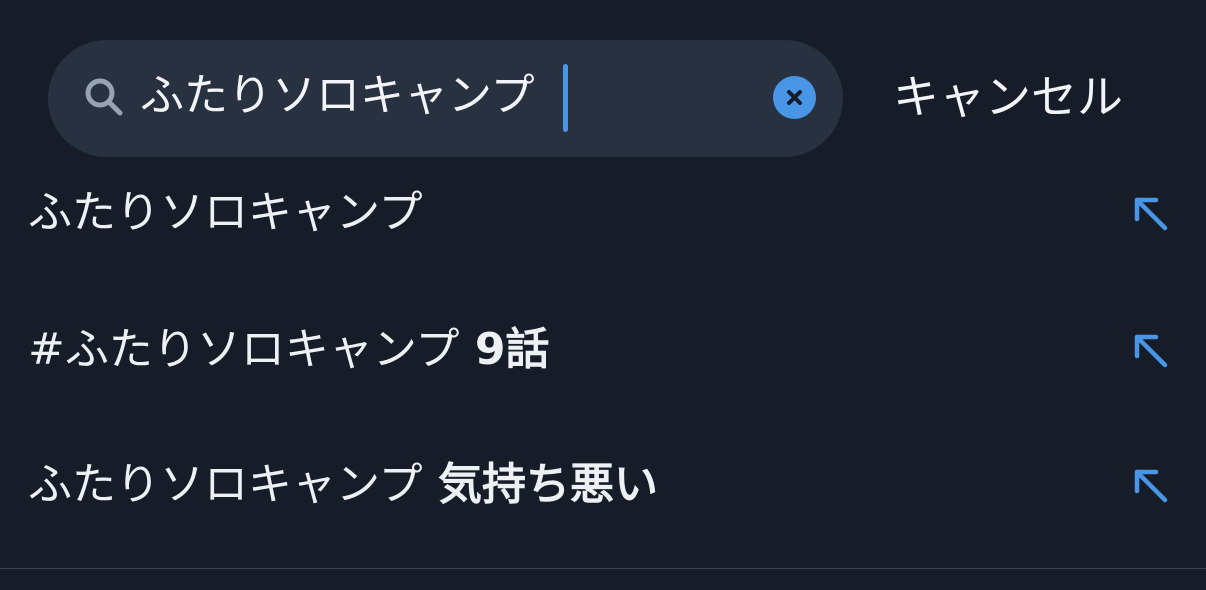 This screenshot has width=1206, height=590. I want to click on search-icon, so click(104, 97).